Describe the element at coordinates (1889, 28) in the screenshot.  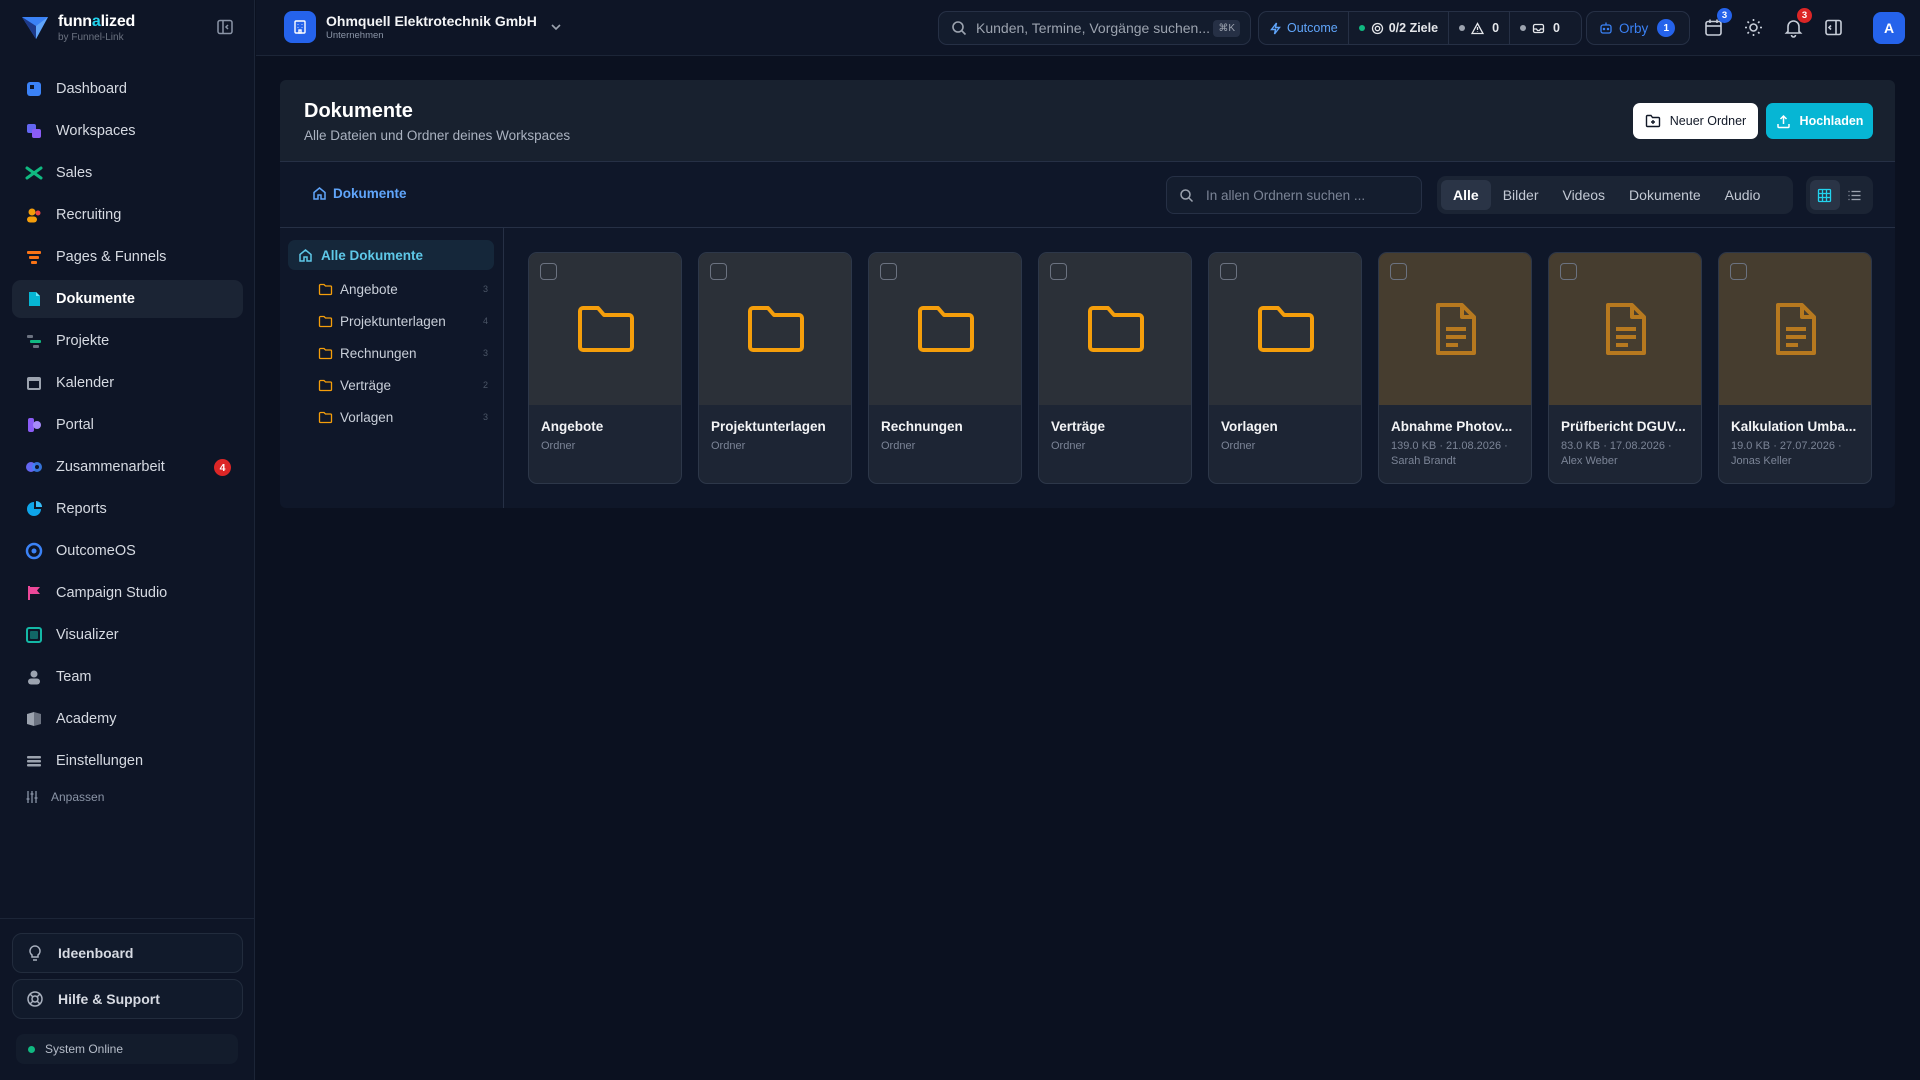
I see `user-avatar: A` at that location.